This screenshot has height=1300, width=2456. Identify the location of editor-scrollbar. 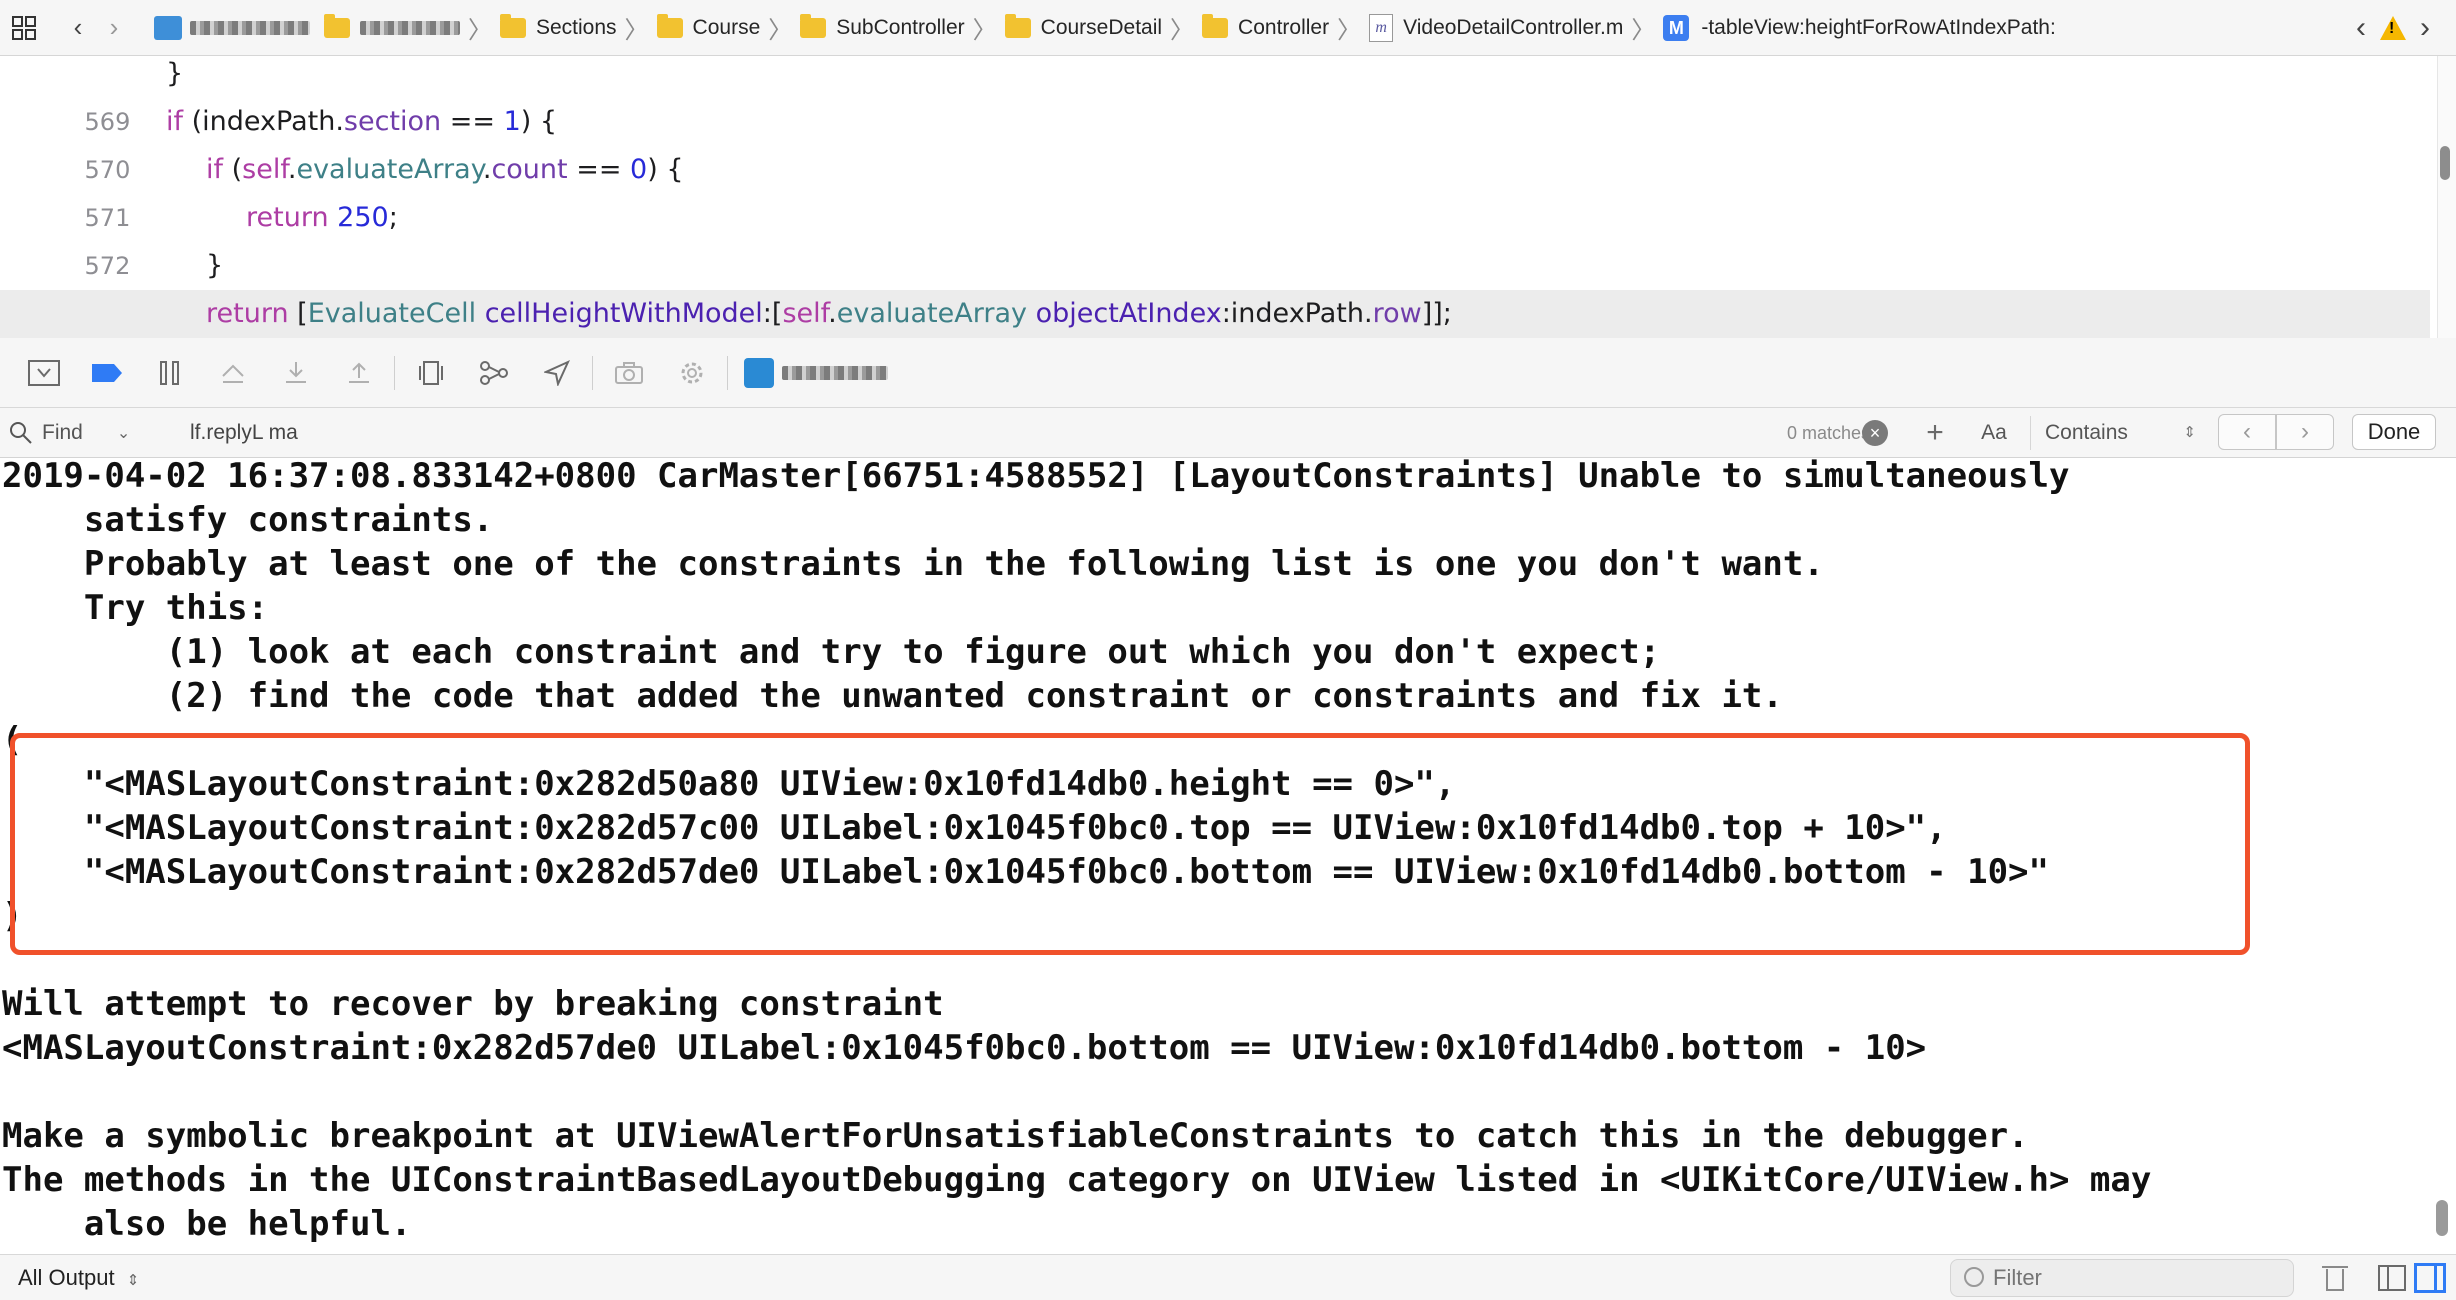
(2445, 163).